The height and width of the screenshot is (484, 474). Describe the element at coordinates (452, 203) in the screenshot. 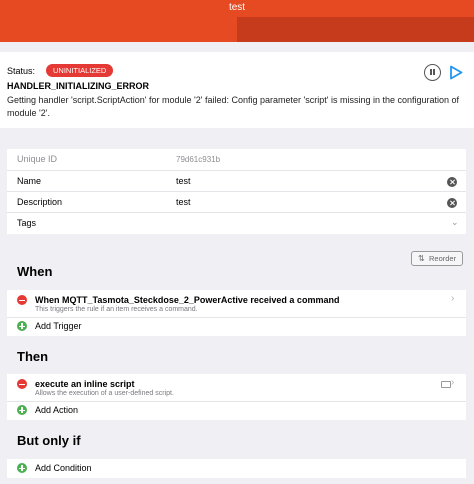

I see `clear-description-icon` at that location.